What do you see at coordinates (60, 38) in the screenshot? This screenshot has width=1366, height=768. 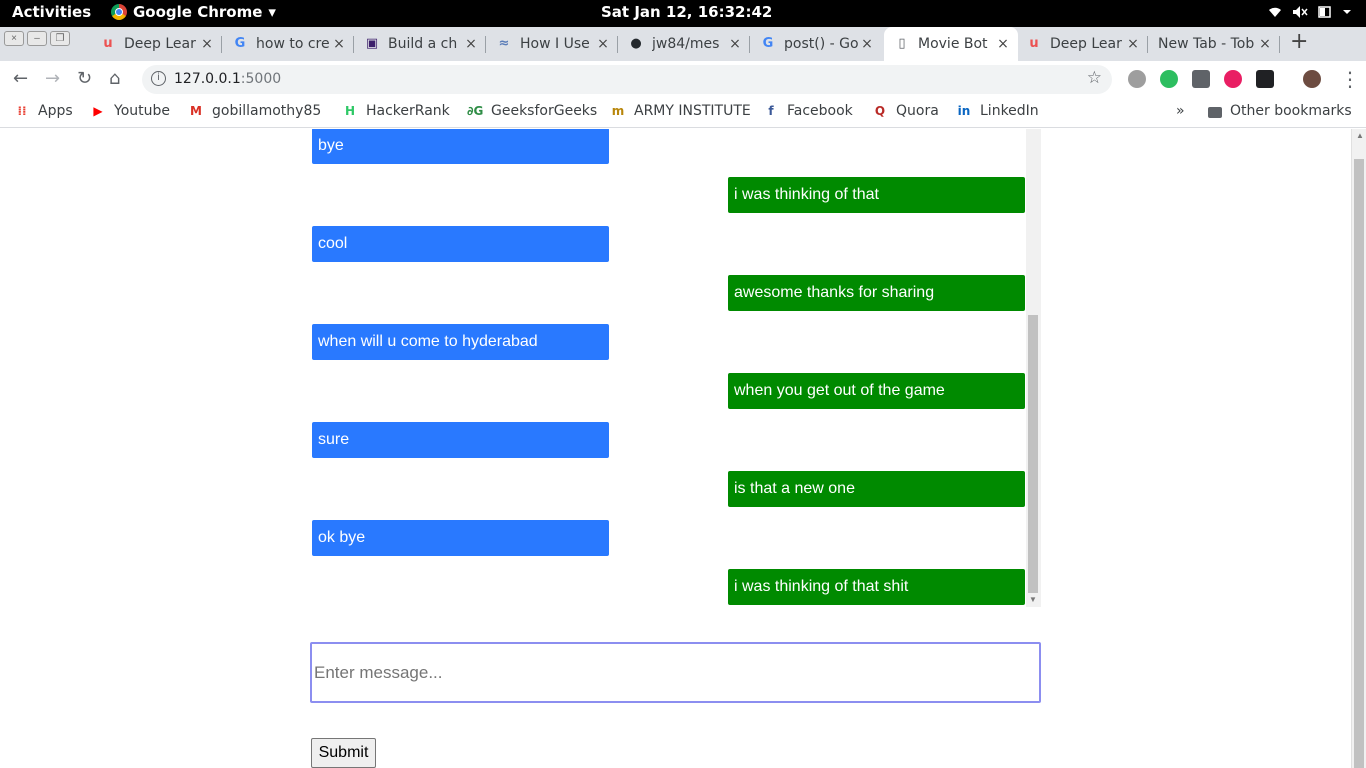 I see `window-maximize-button: ❐` at bounding box center [60, 38].